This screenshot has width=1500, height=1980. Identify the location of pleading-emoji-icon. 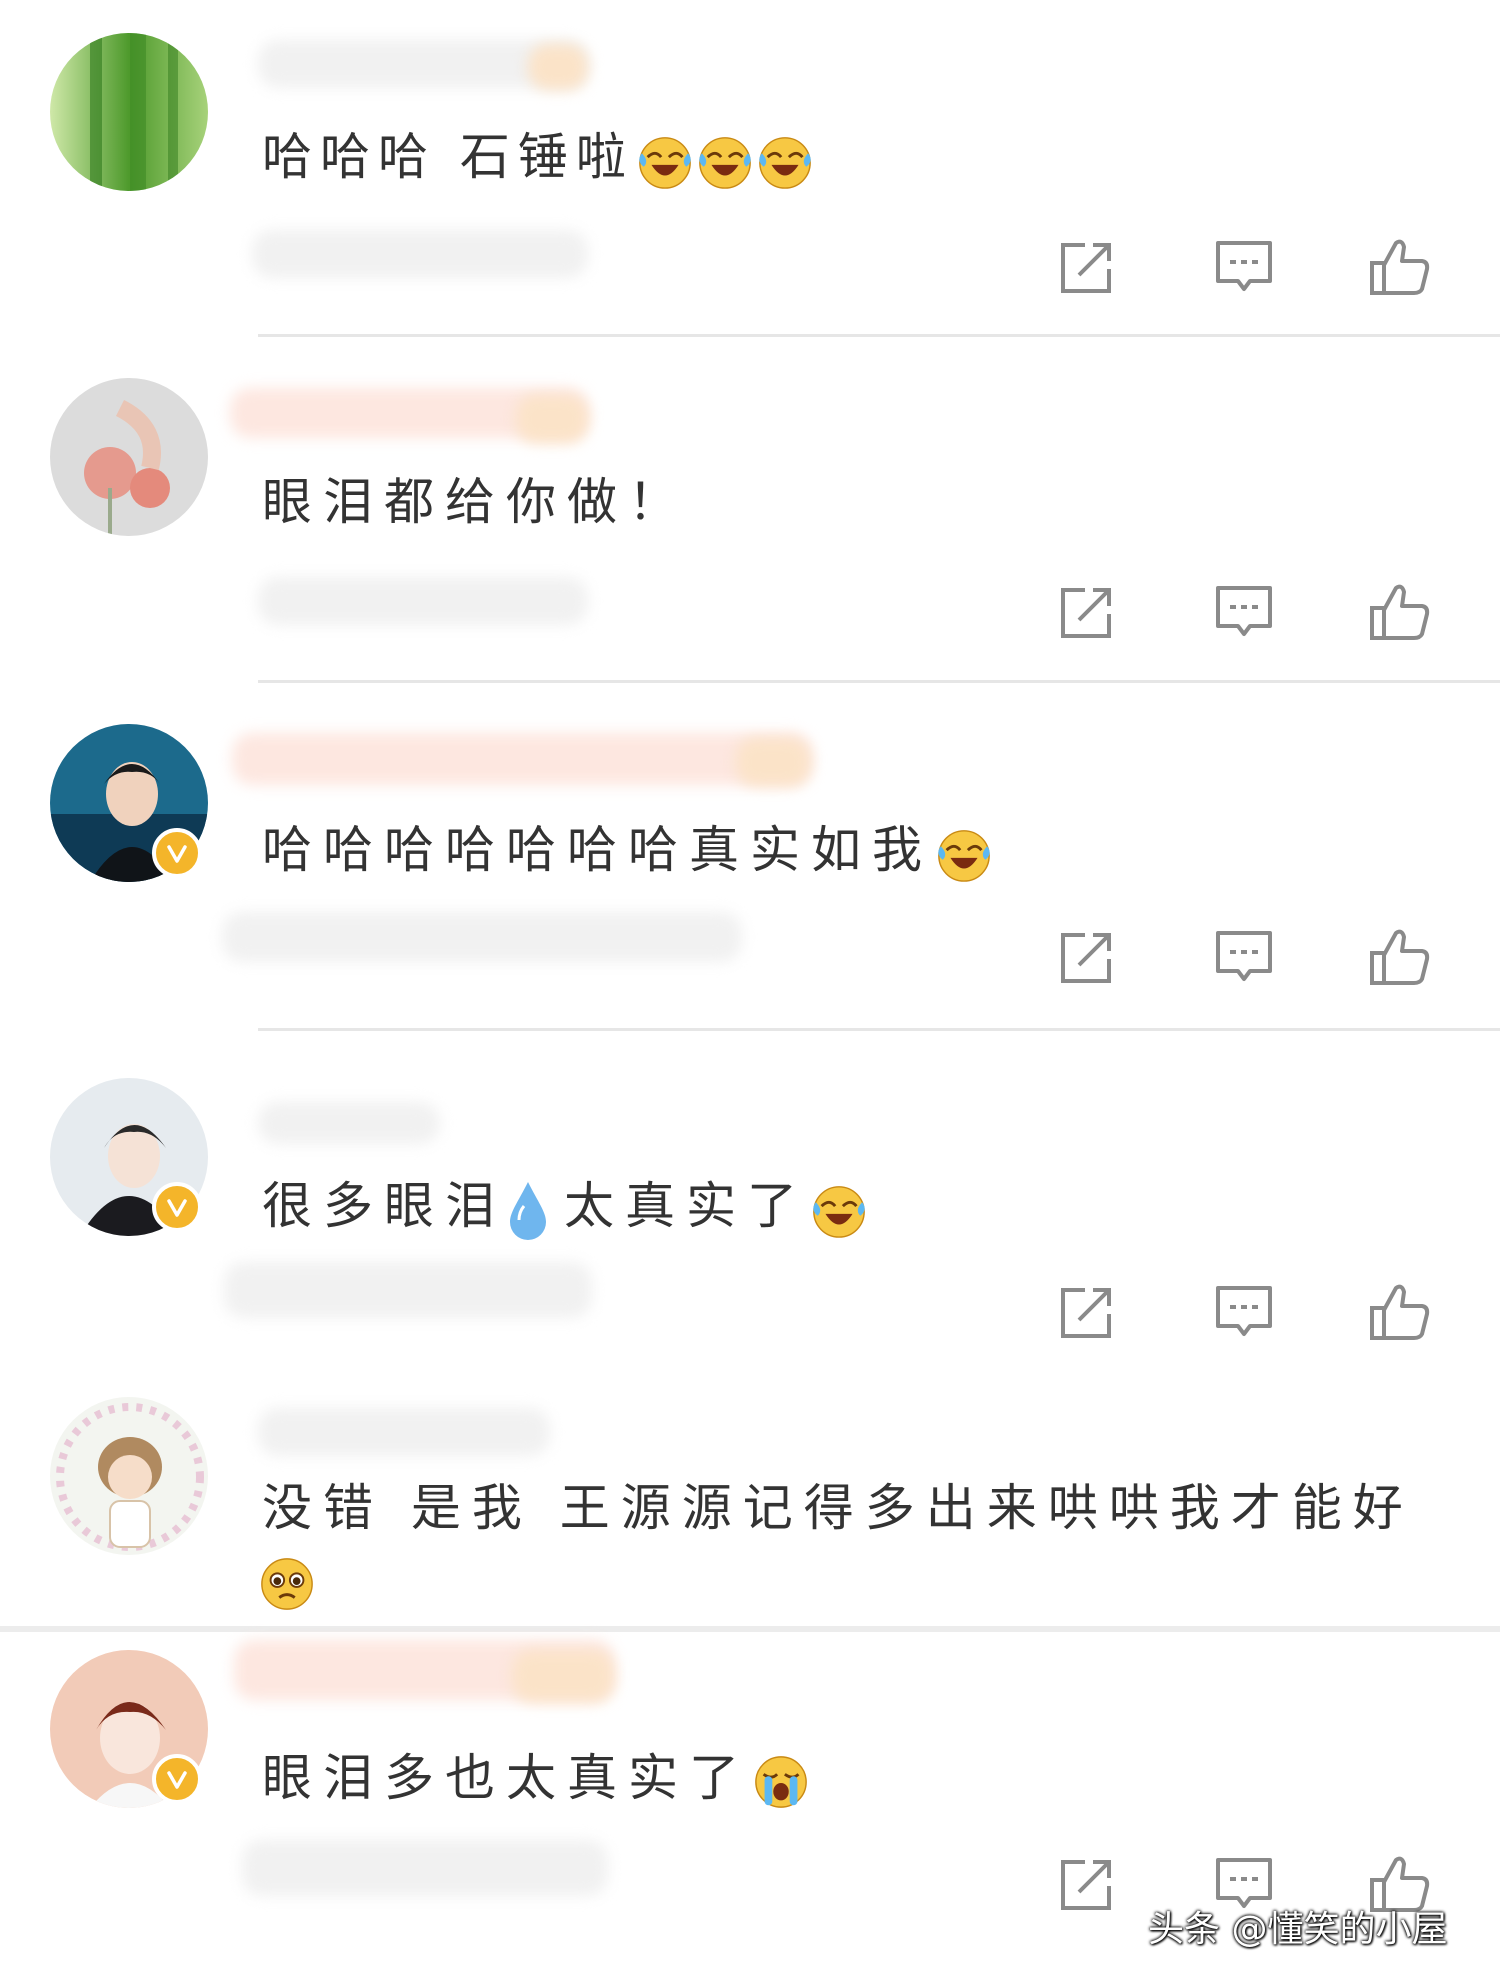
(287, 1584).